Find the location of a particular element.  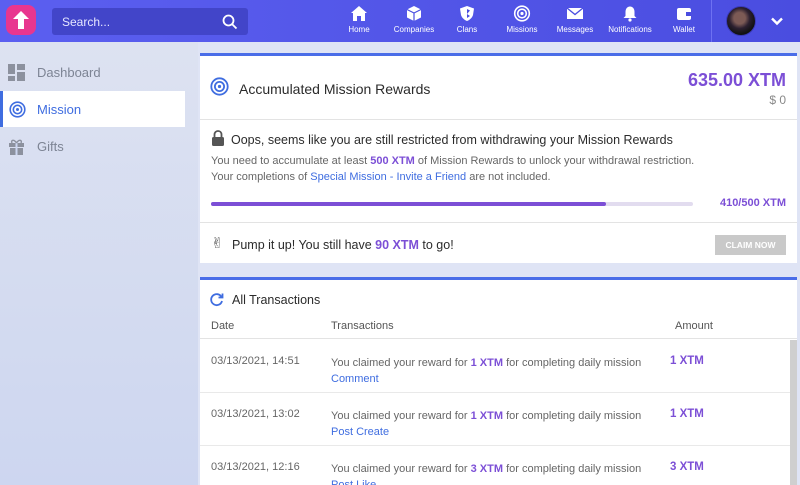

transaction-amount: 3 XTM is located at coordinates (687, 467).